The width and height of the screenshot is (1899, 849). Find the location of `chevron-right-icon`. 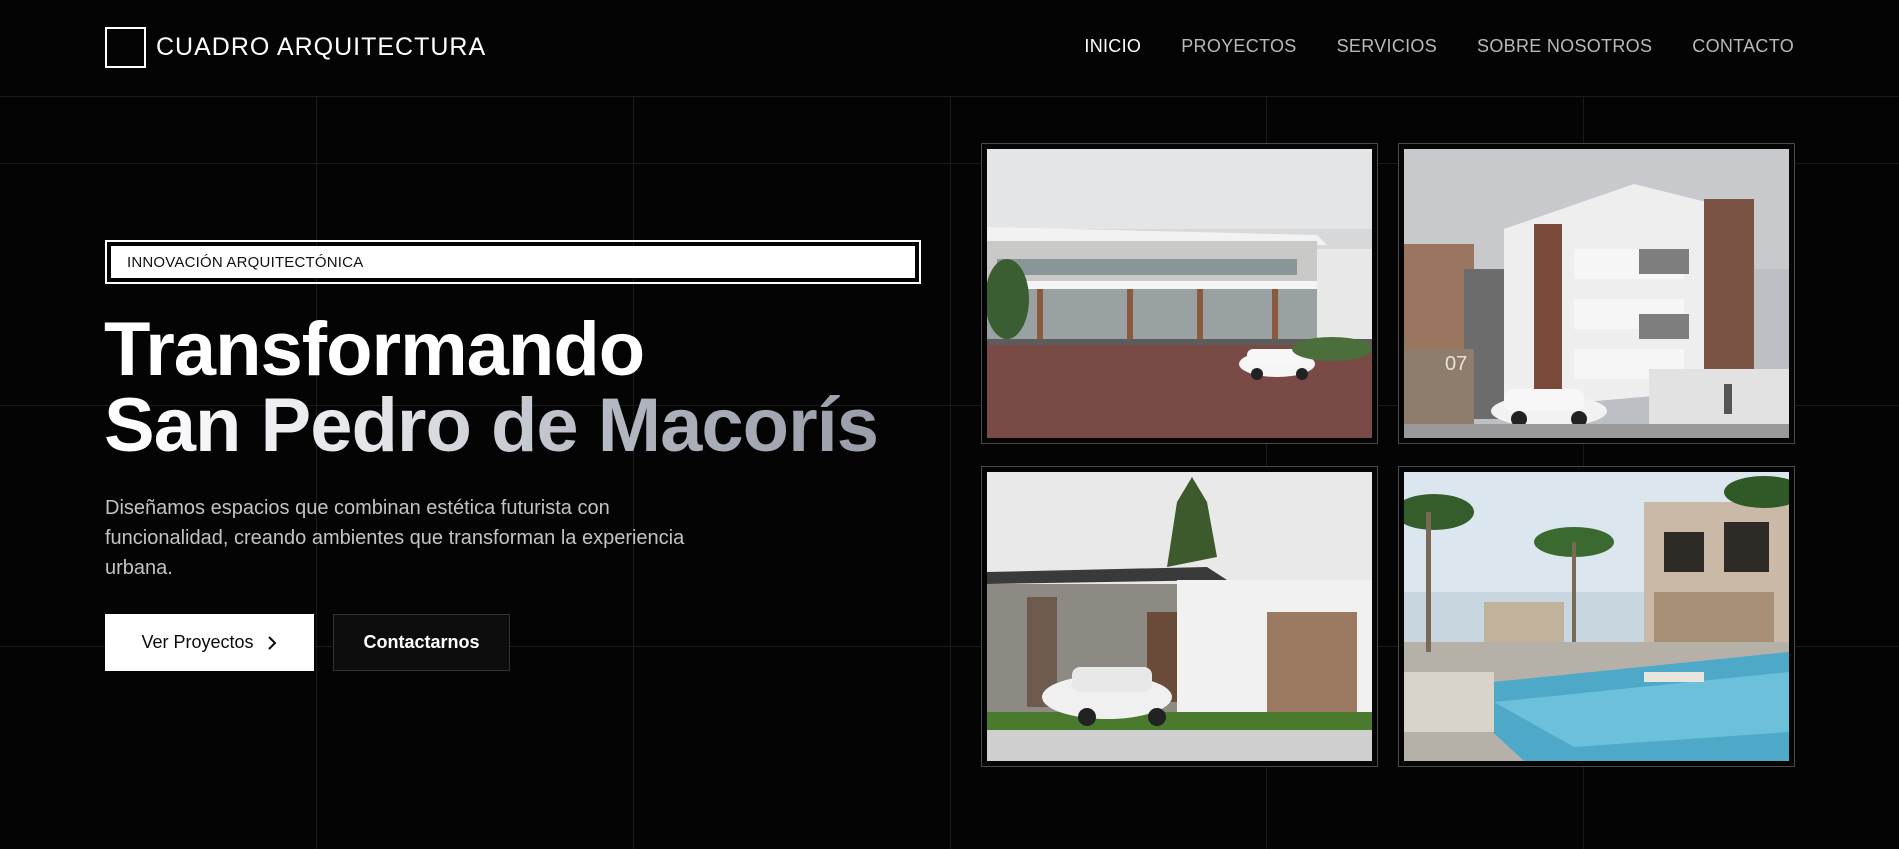

chevron-right-icon is located at coordinates (271, 642).